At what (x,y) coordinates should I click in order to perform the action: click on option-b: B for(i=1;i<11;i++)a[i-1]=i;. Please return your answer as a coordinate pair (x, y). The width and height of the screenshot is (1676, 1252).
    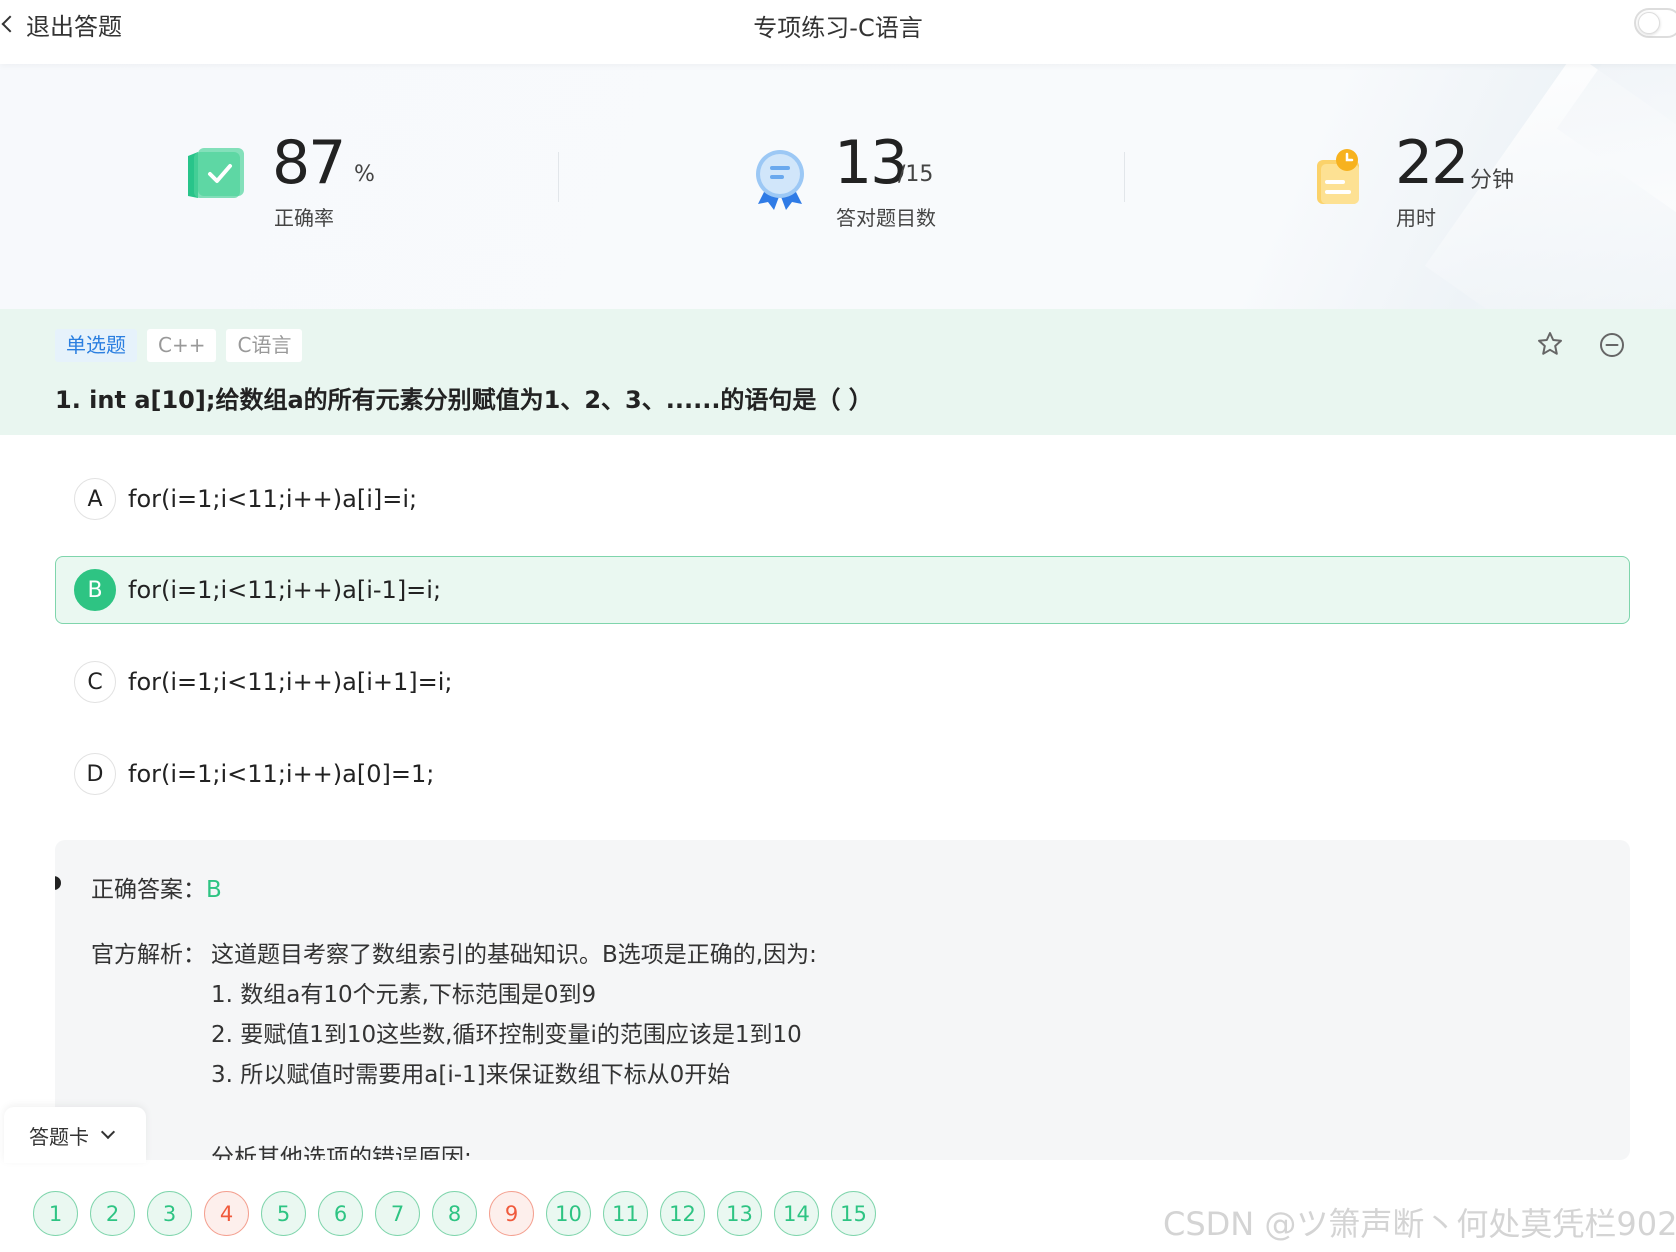
    Looking at the image, I should click on (842, 590).